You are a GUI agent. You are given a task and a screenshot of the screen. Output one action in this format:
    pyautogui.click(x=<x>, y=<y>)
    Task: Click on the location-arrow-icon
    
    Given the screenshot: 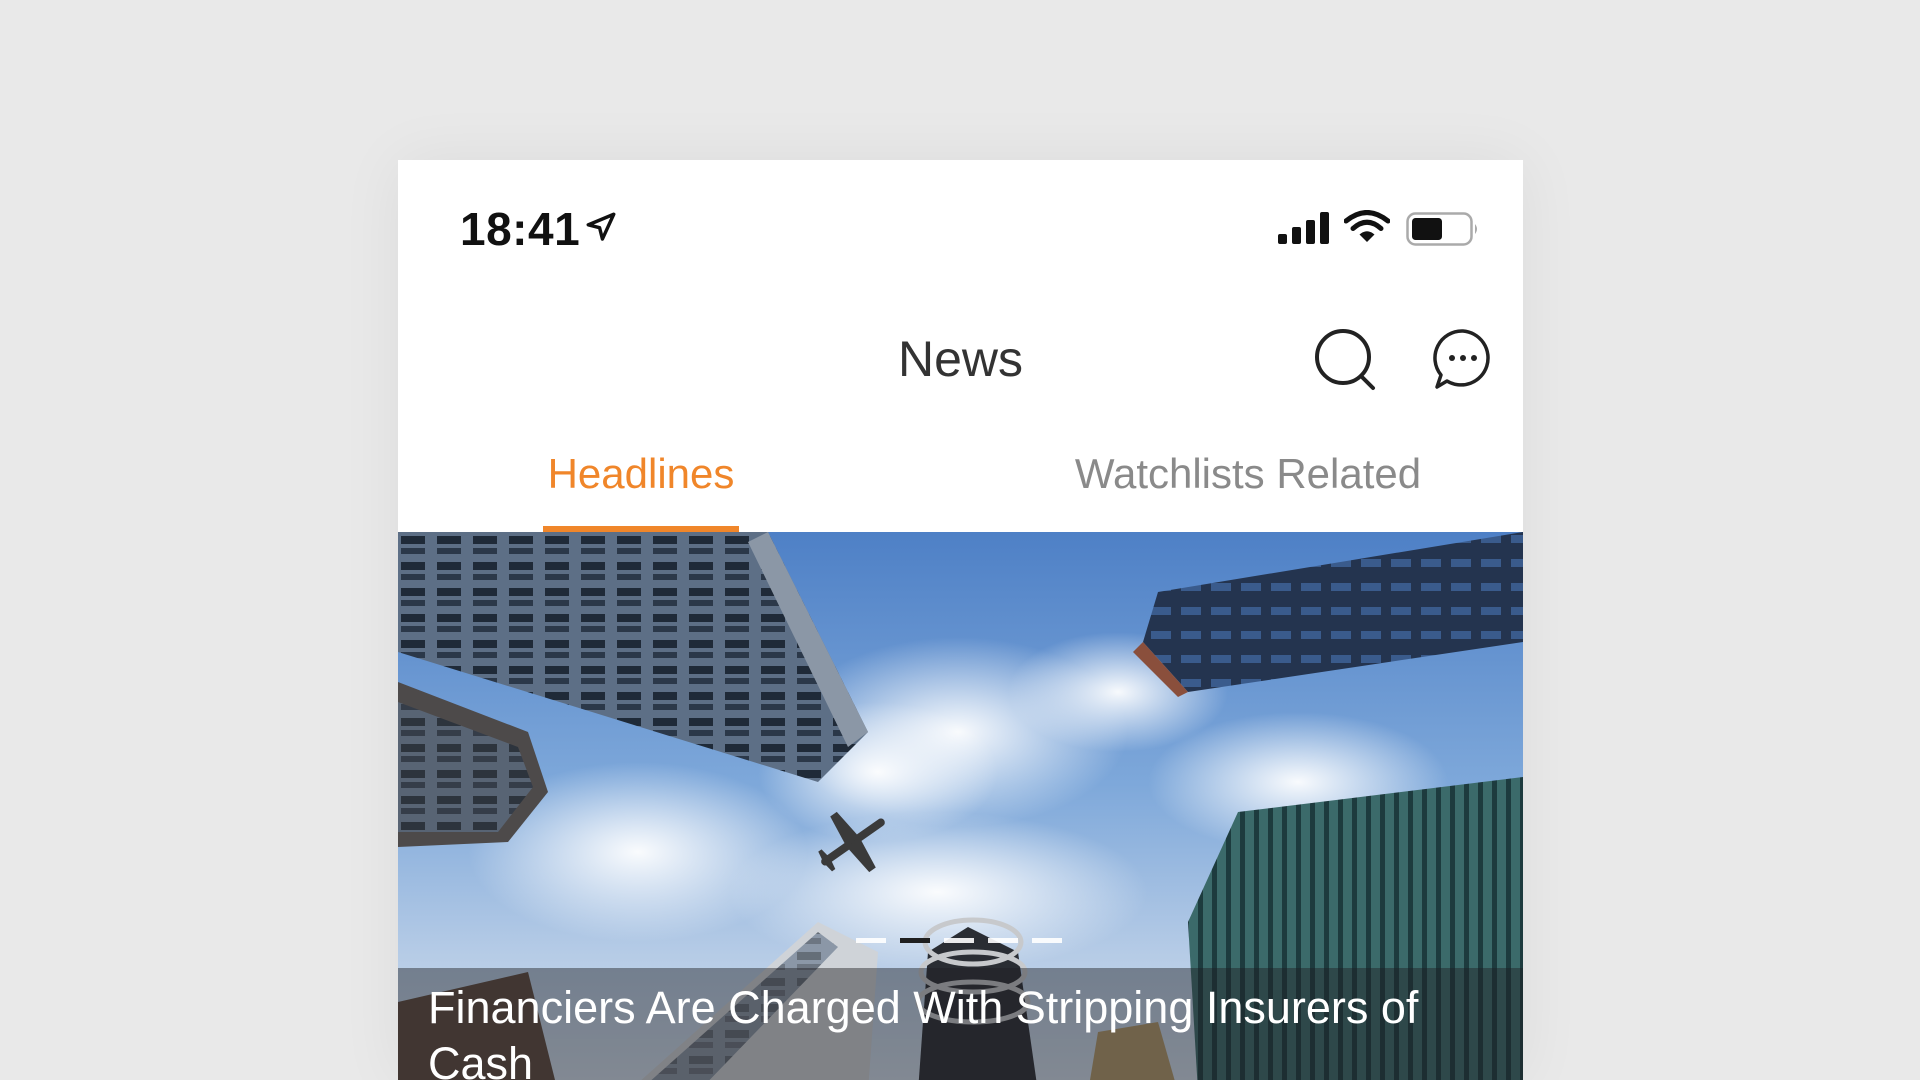 What is the action you would take?
    pyautogui.click(x=601, y=226)
    